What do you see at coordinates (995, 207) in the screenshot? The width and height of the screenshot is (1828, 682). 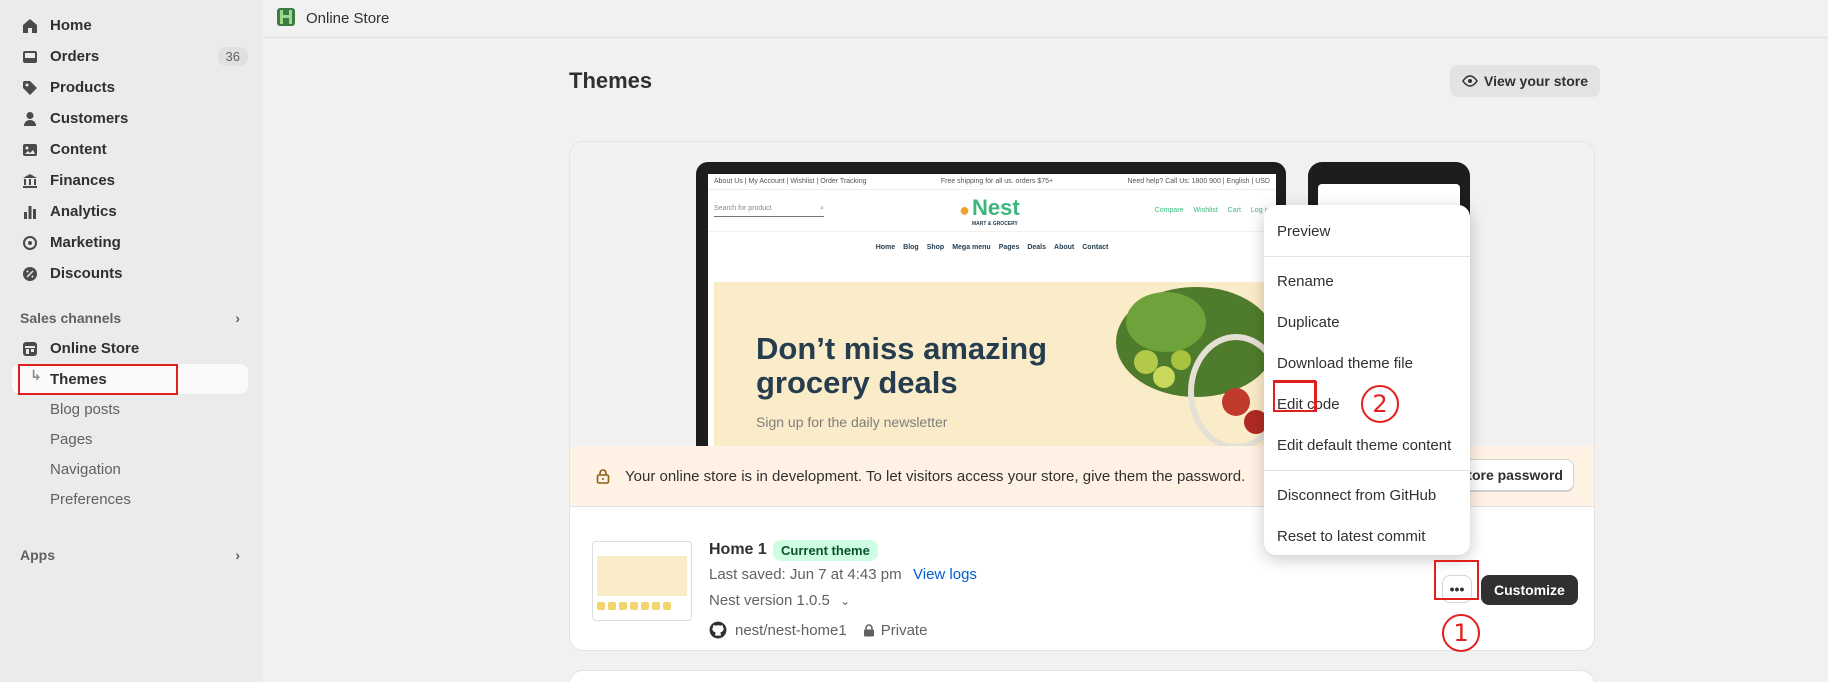 I see `preview-logo-text: Nest` at bounding box center [995, 207].